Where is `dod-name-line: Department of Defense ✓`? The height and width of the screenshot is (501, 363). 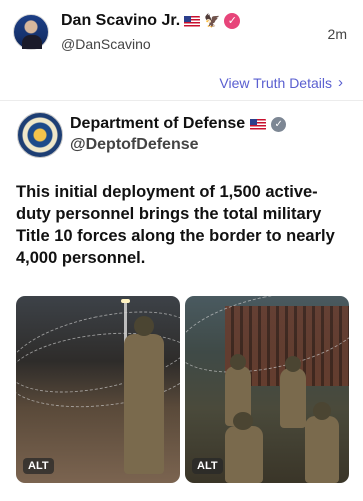 dod-name-line: Department of Defense ✓ is located at coordinates (178, 124).